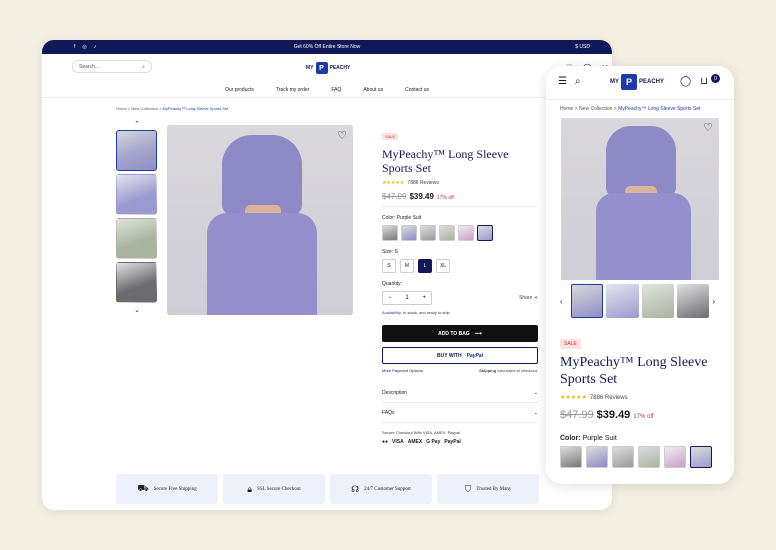 Image resolution: width=776 pixels, height=550 pixels. Describe the element at coordinates (426, 312) in the screenshot. I see `availability-text: In stock, and ready to ship` at that location.